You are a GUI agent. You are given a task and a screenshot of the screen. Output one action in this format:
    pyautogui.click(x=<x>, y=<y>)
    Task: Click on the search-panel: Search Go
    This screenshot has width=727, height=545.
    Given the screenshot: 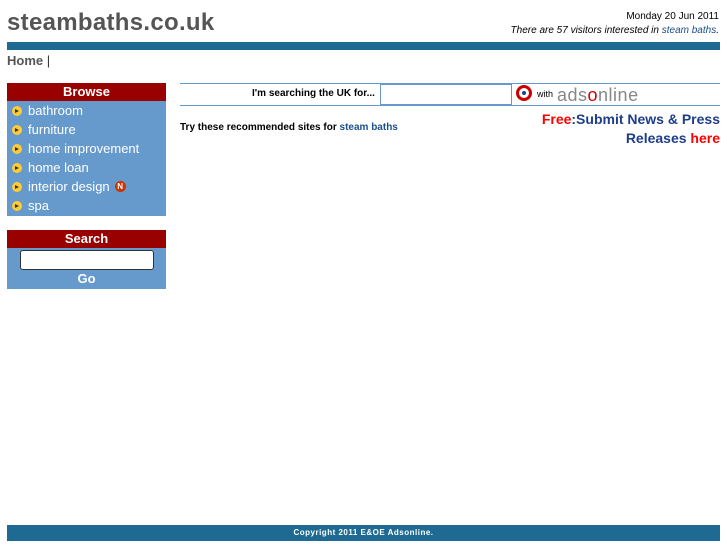 What is the action you would take?
    pyautogui.click(x=86, y=259)
    